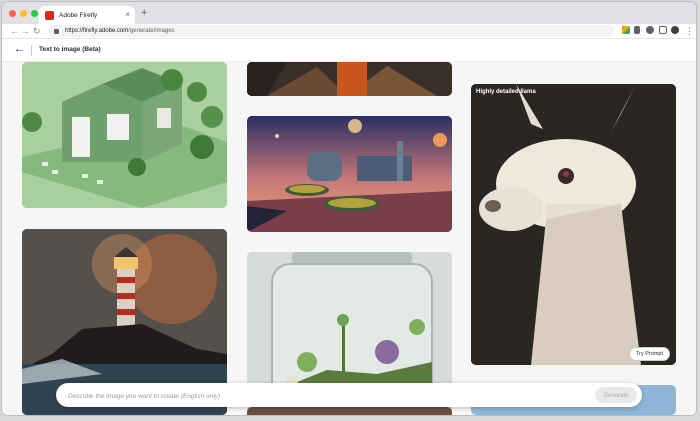  I want to click on extension-color-icon, so click(626, 30).